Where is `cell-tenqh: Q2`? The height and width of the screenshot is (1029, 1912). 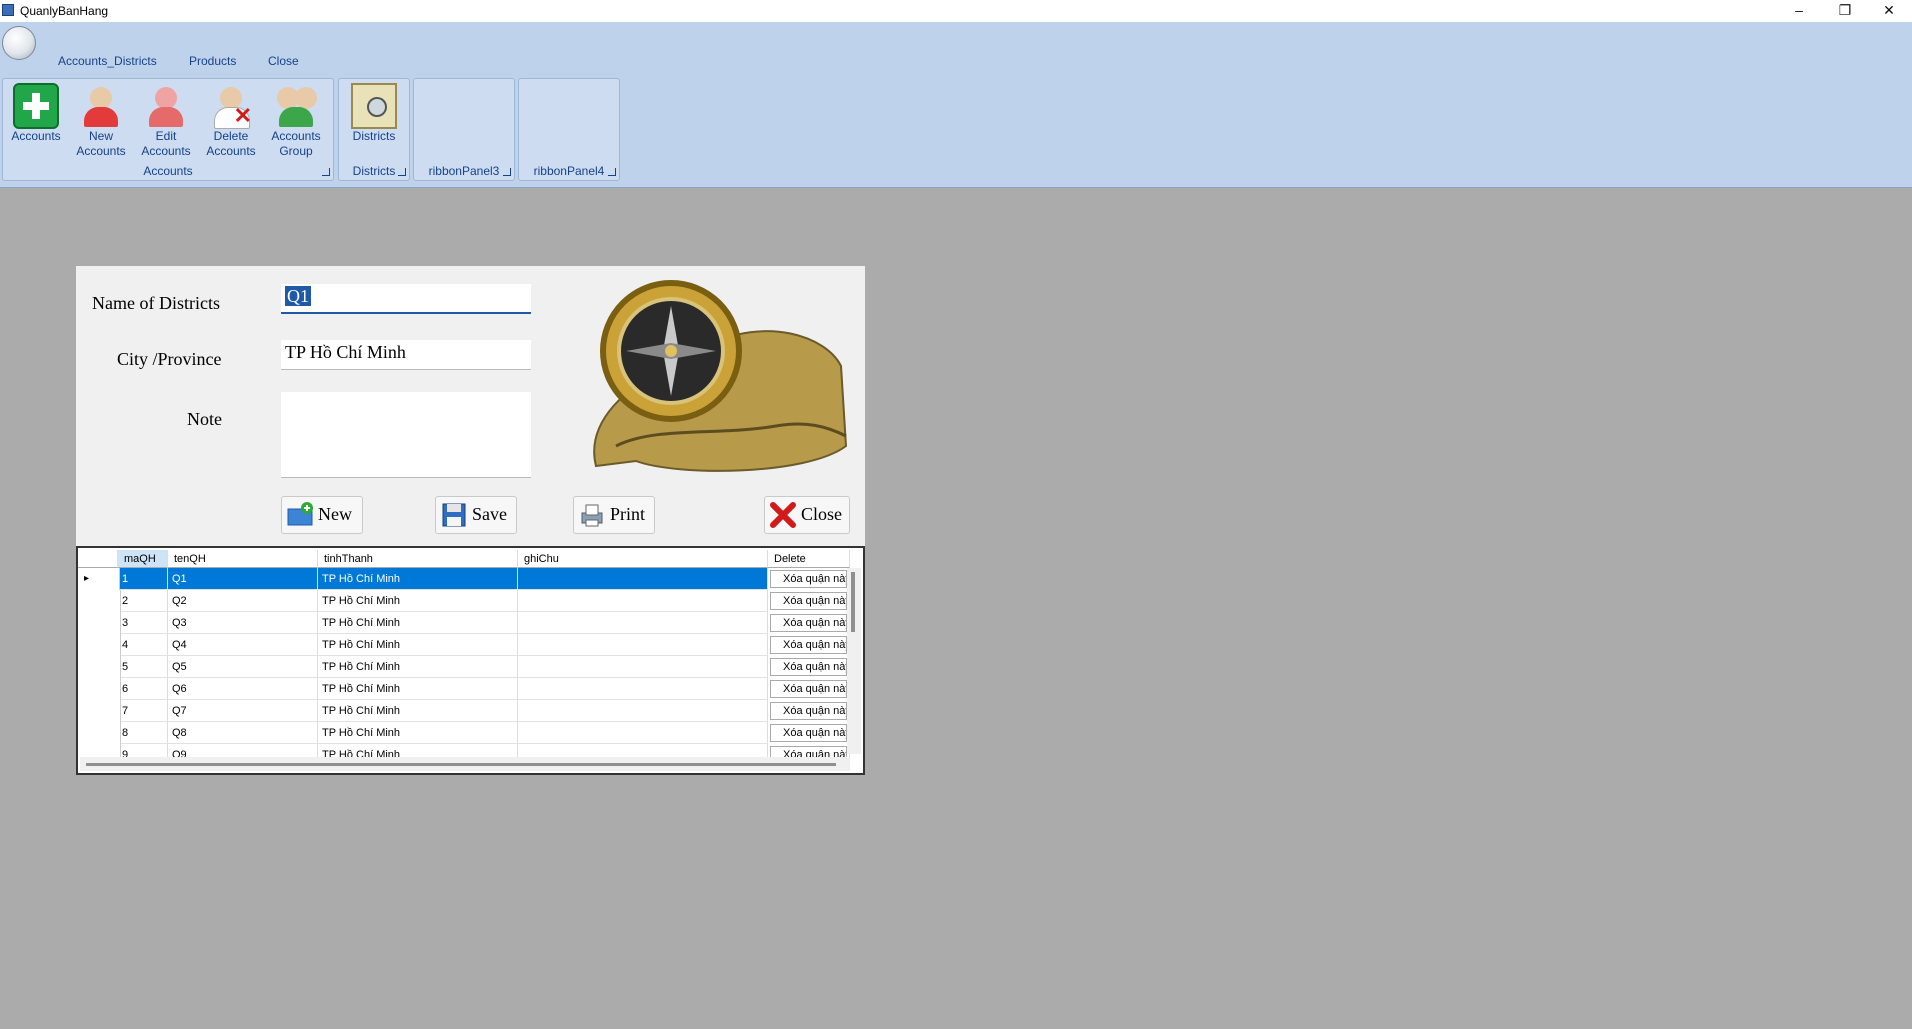
cell-tenqh: Q2 is located at coordinates (243, 601).